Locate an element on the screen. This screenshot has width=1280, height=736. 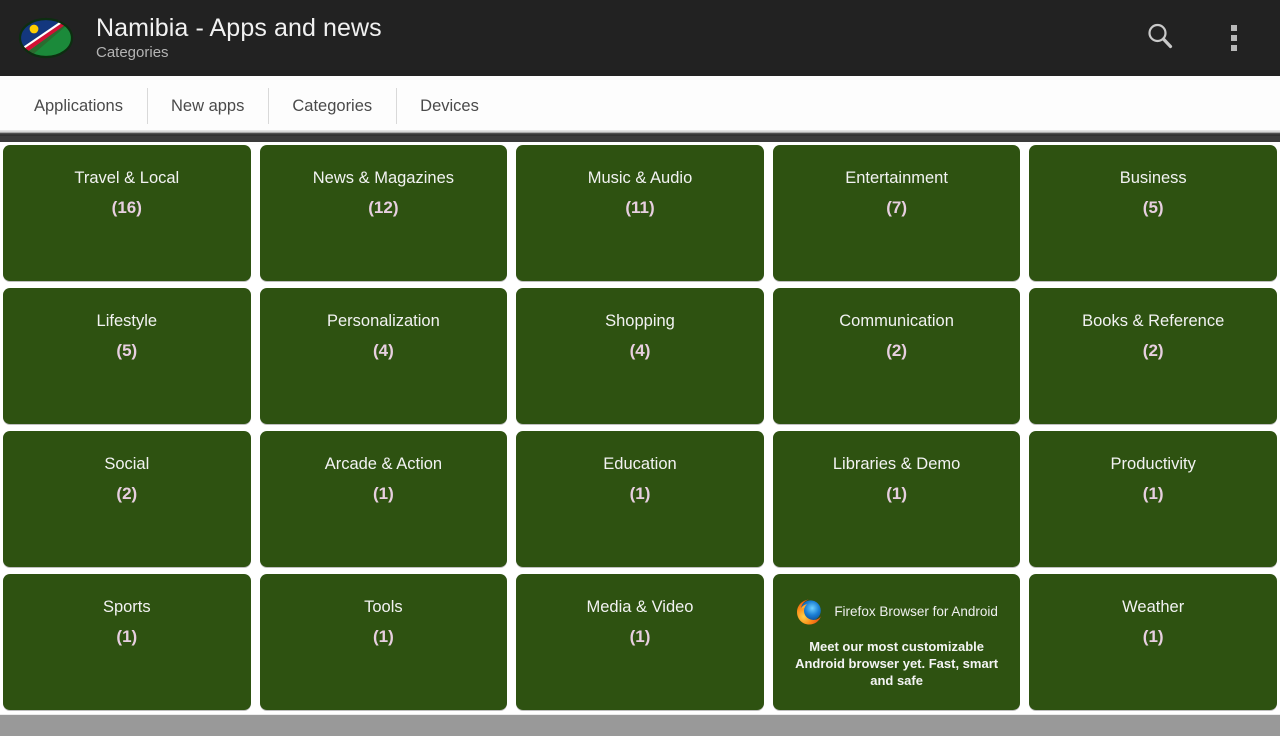
page-subtitle: Categories is located at coordinates (132, 52).